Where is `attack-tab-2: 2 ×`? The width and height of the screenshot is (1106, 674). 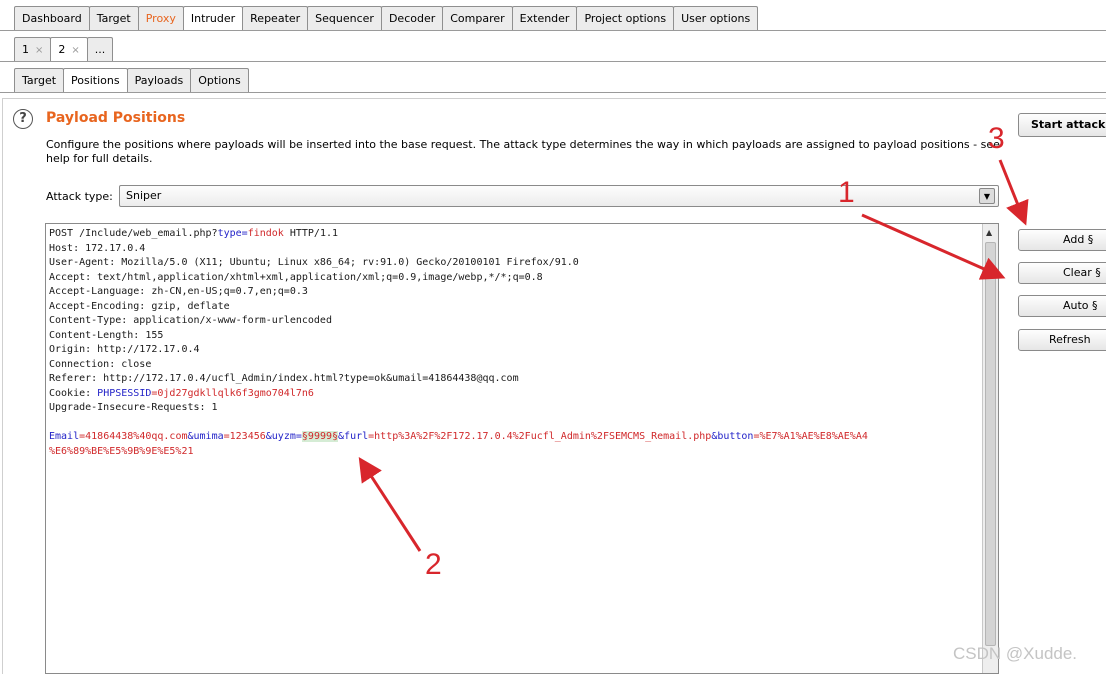 attack-tab-2: 2 × is located at coordinates (69, 49).